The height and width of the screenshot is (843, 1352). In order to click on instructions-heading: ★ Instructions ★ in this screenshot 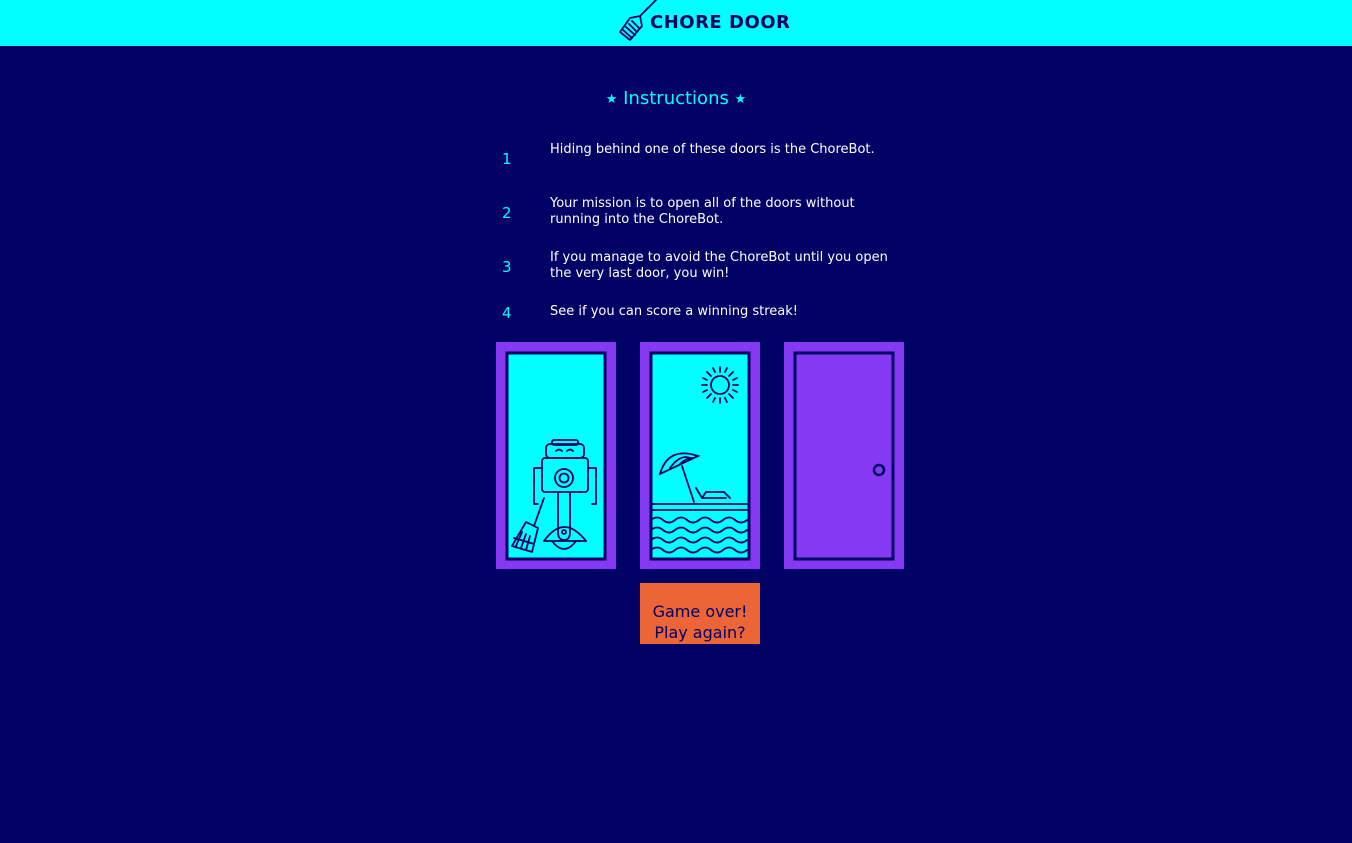, I will do `click(676, 98)`.